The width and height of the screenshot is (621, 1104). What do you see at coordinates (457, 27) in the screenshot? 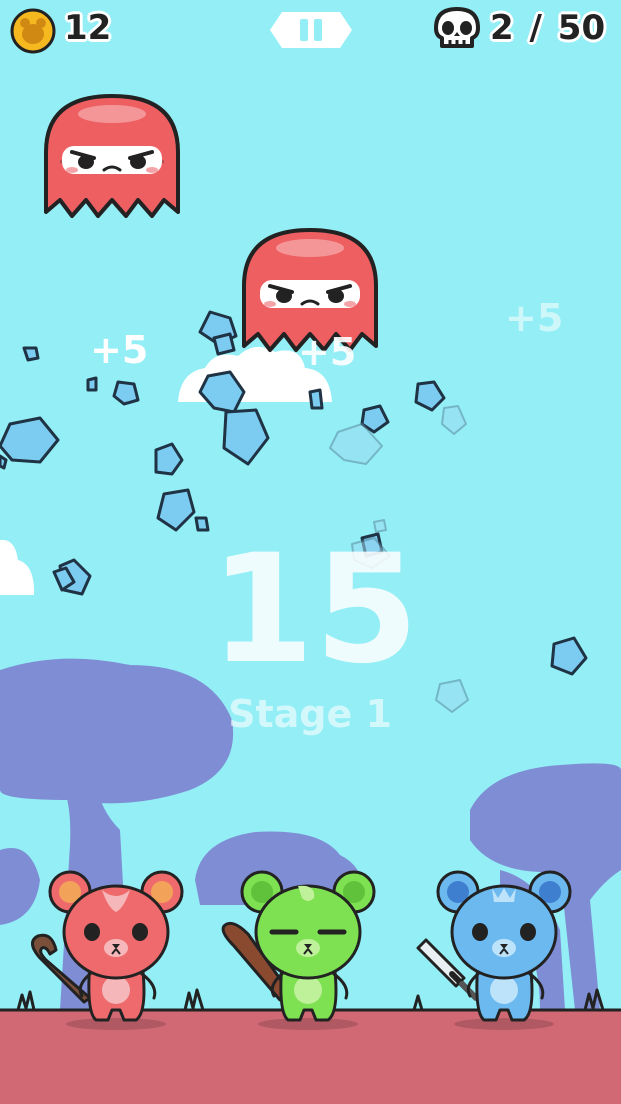
I see `skull-icon` at bounding box center [457, 27].